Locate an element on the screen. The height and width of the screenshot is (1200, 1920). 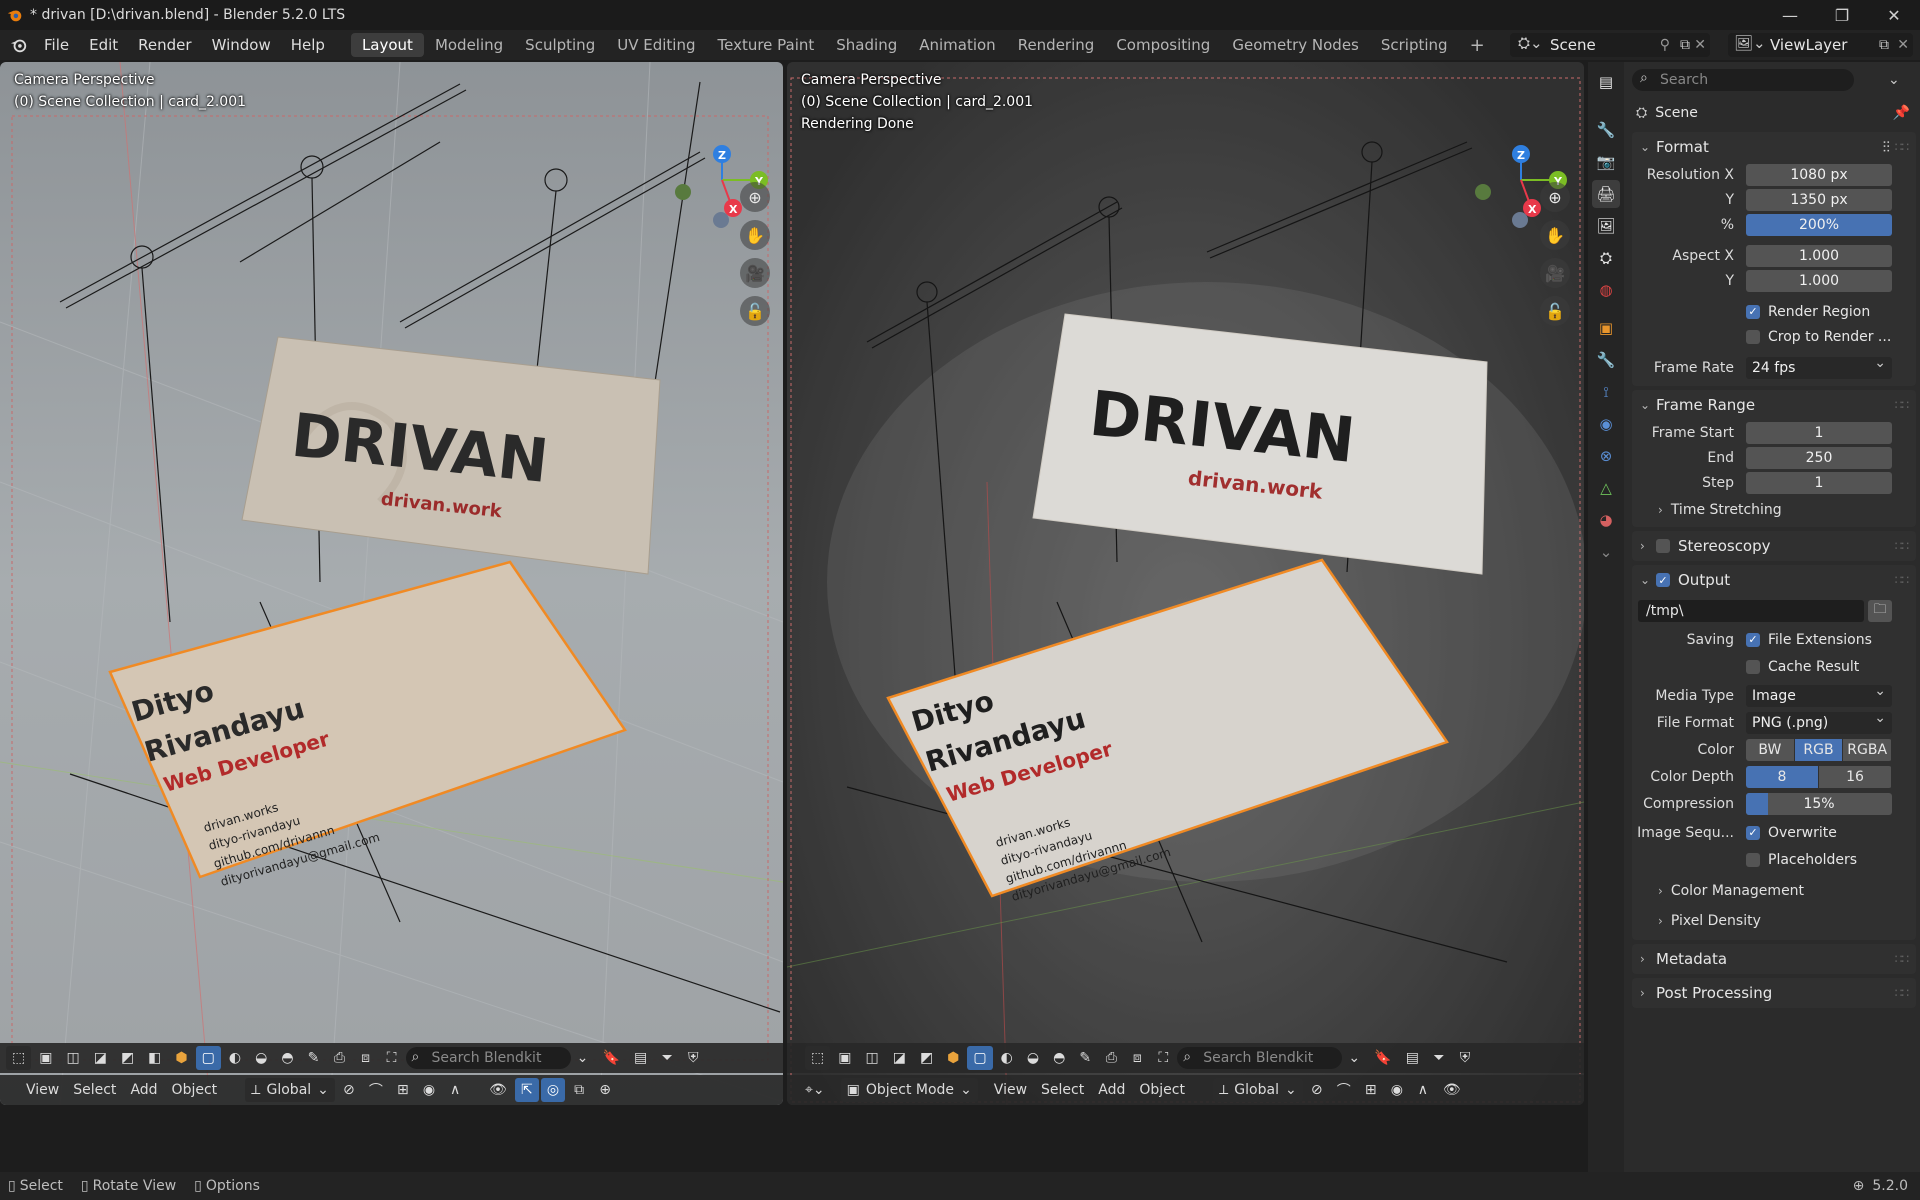
blendkit-search-input-right: ⌕ Search Blendkit is located at coordinates (1260, 1058).